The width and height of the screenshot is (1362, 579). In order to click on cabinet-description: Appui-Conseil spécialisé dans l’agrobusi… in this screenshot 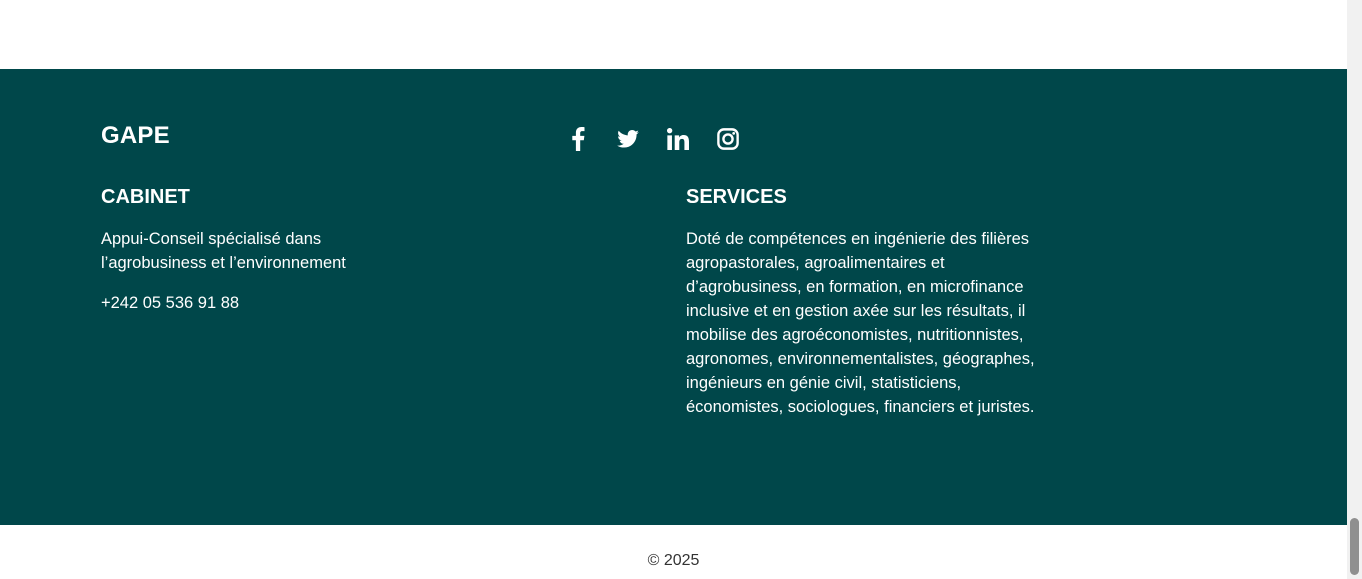, I will do `click(223, 251)`.